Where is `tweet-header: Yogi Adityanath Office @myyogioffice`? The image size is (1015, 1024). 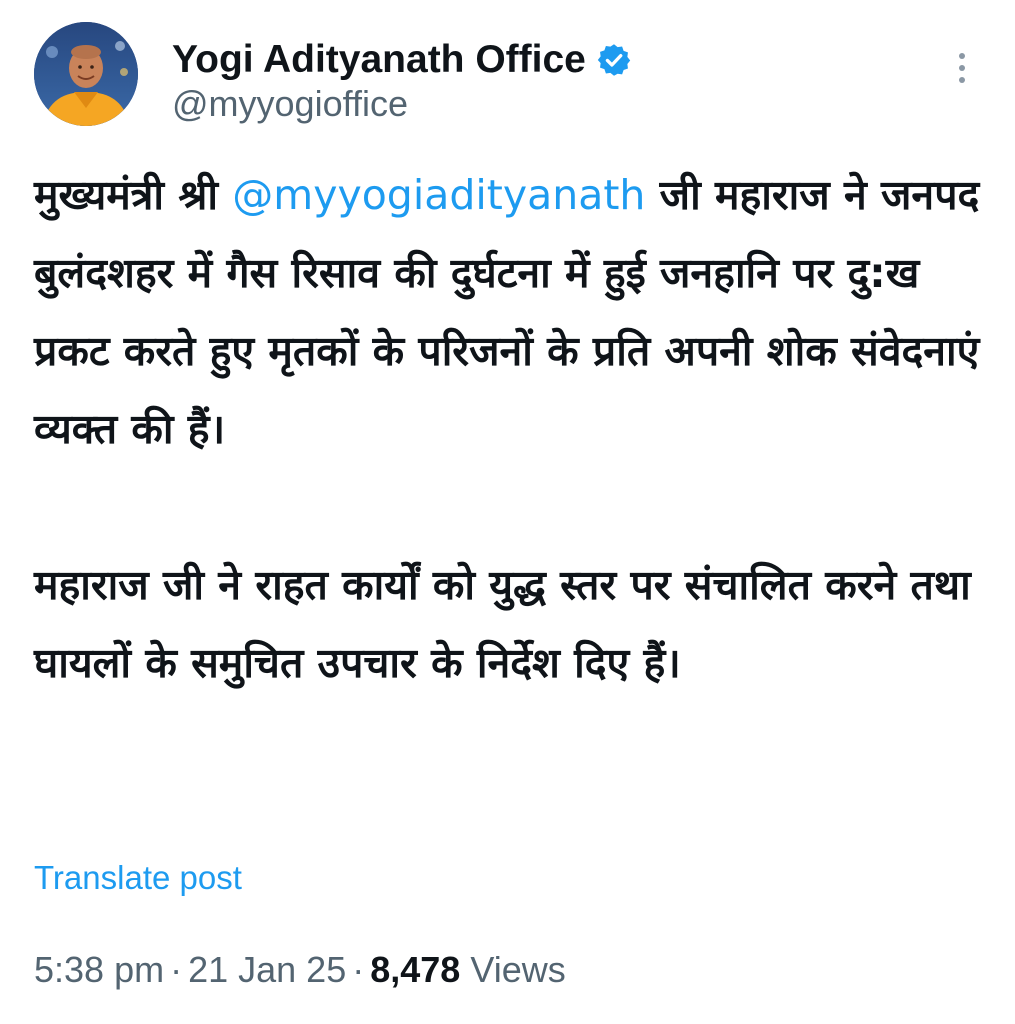 tweet-header: Yogi Adityanath Office @myyogioffice is located at coordinates (509, 77).